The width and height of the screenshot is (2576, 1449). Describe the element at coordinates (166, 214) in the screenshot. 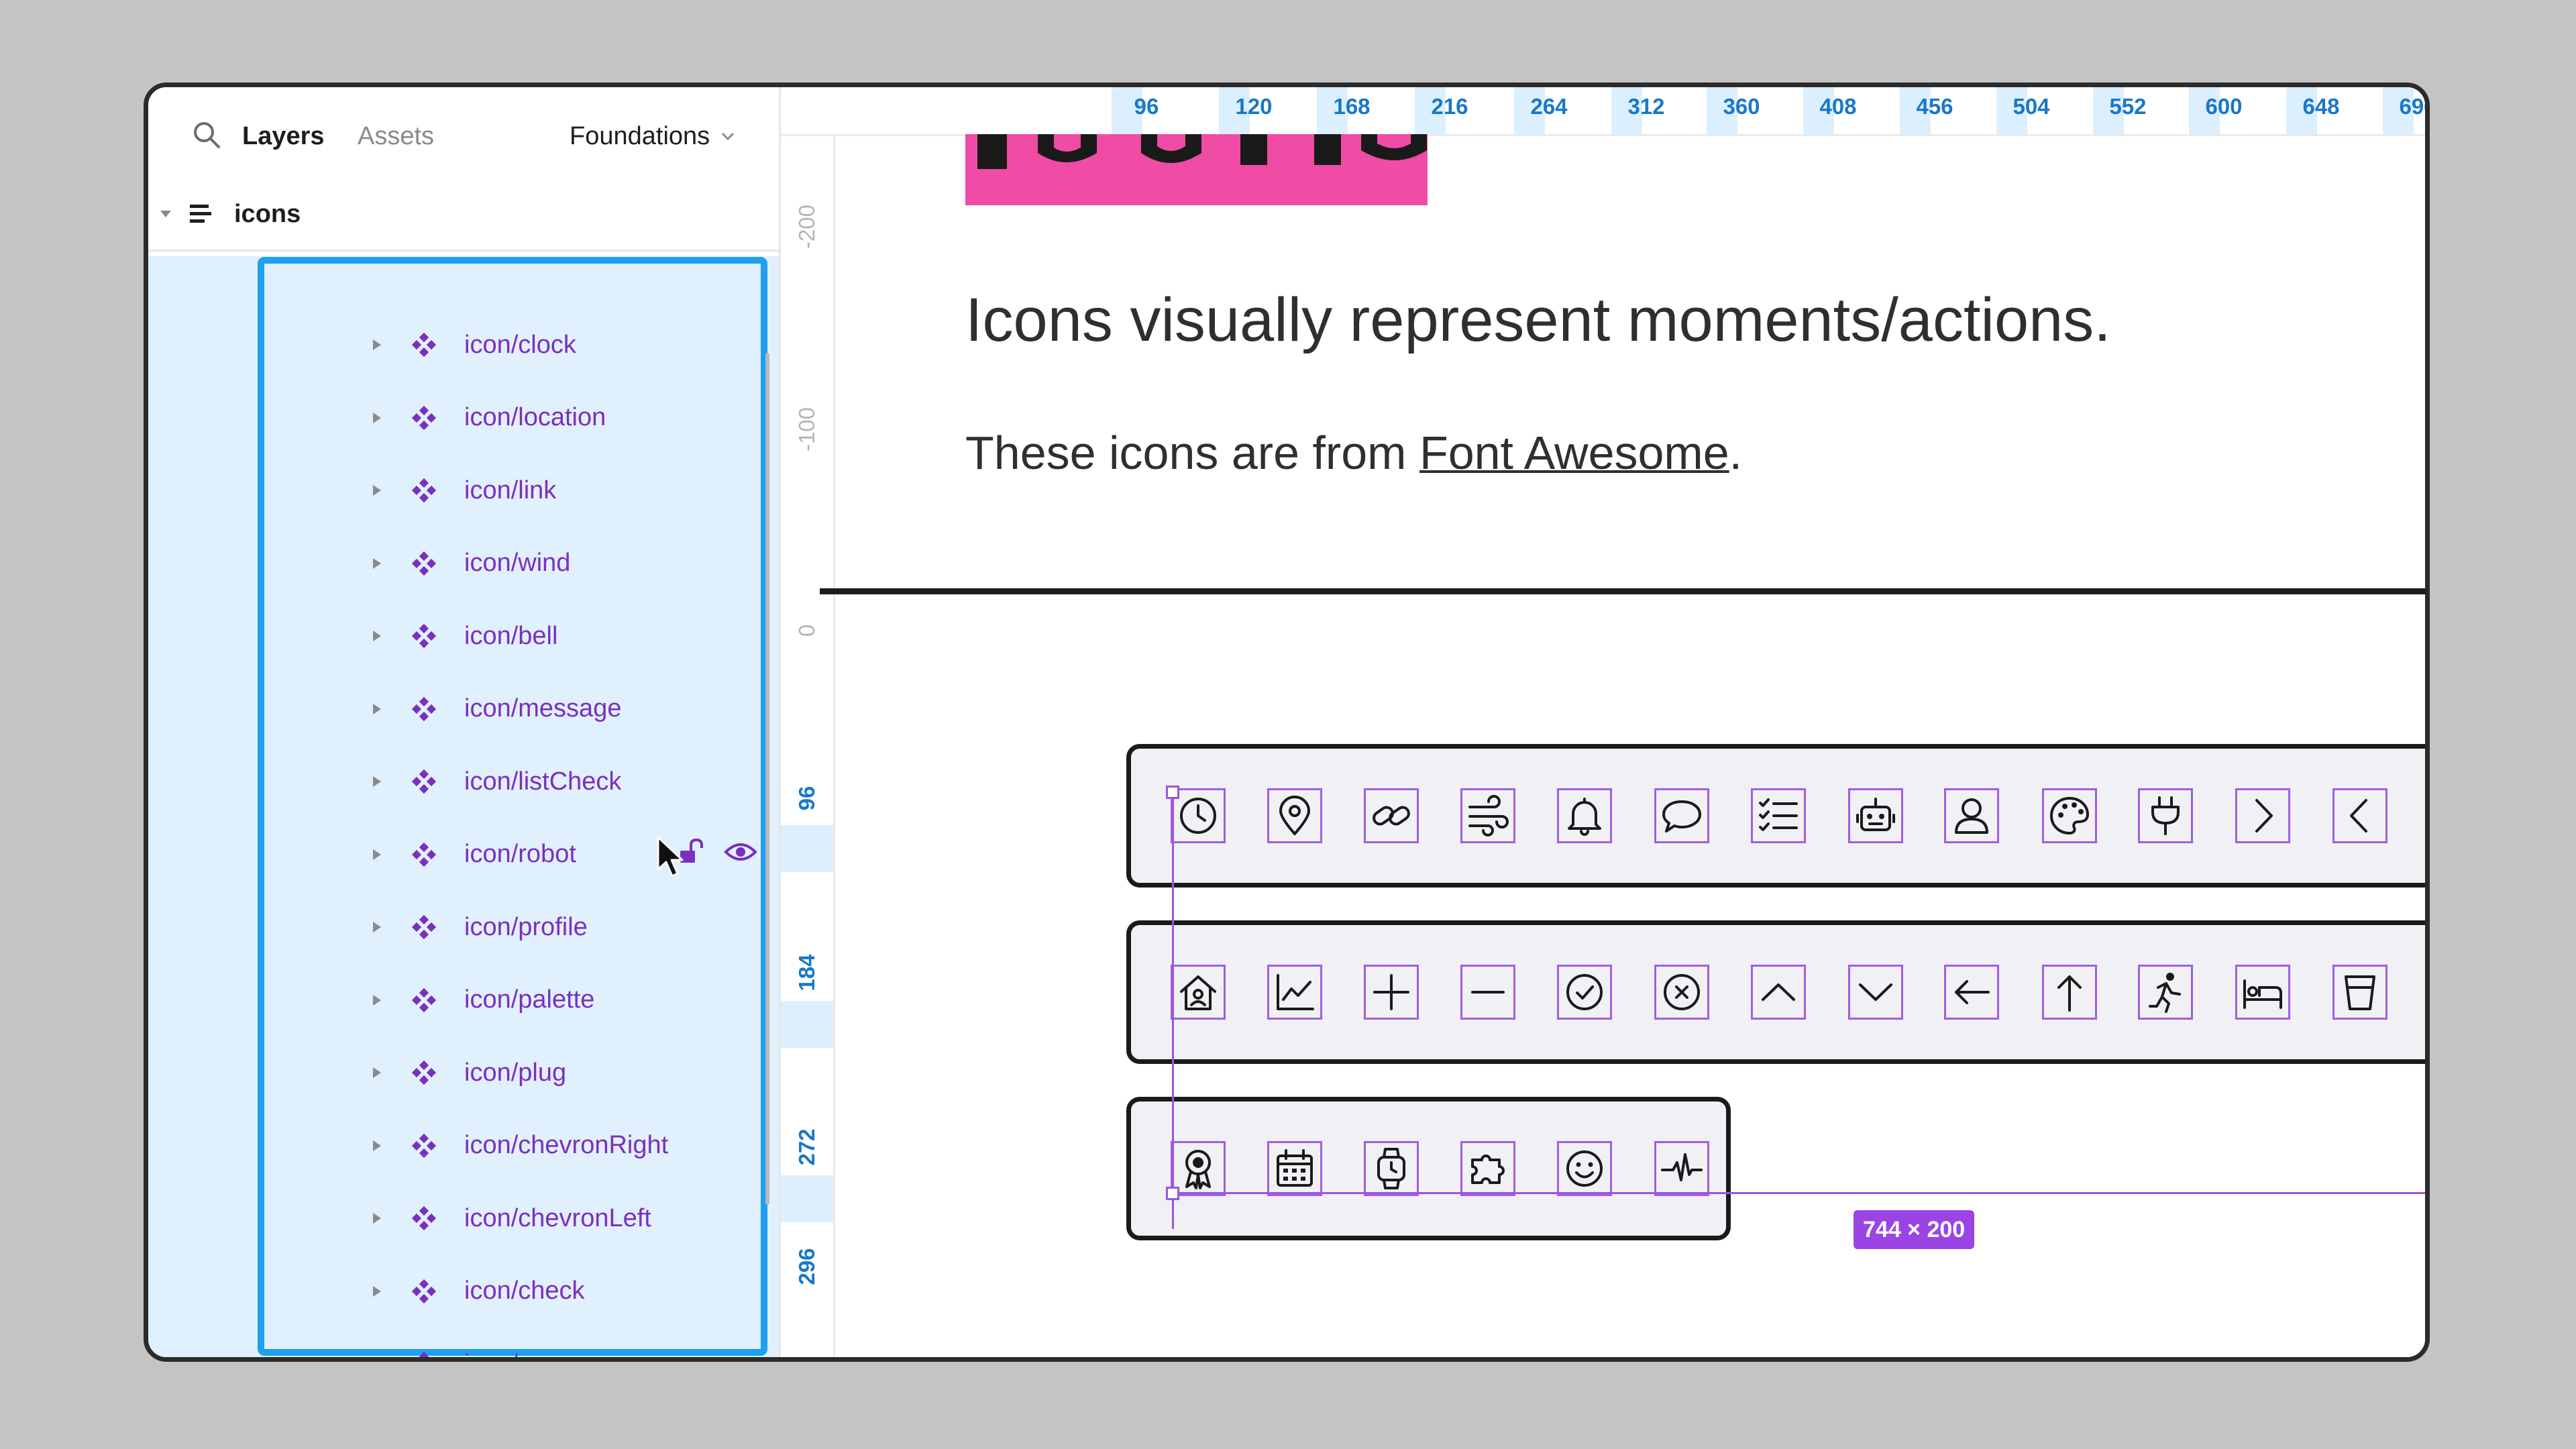

I see `caret-down-icon` at that location.